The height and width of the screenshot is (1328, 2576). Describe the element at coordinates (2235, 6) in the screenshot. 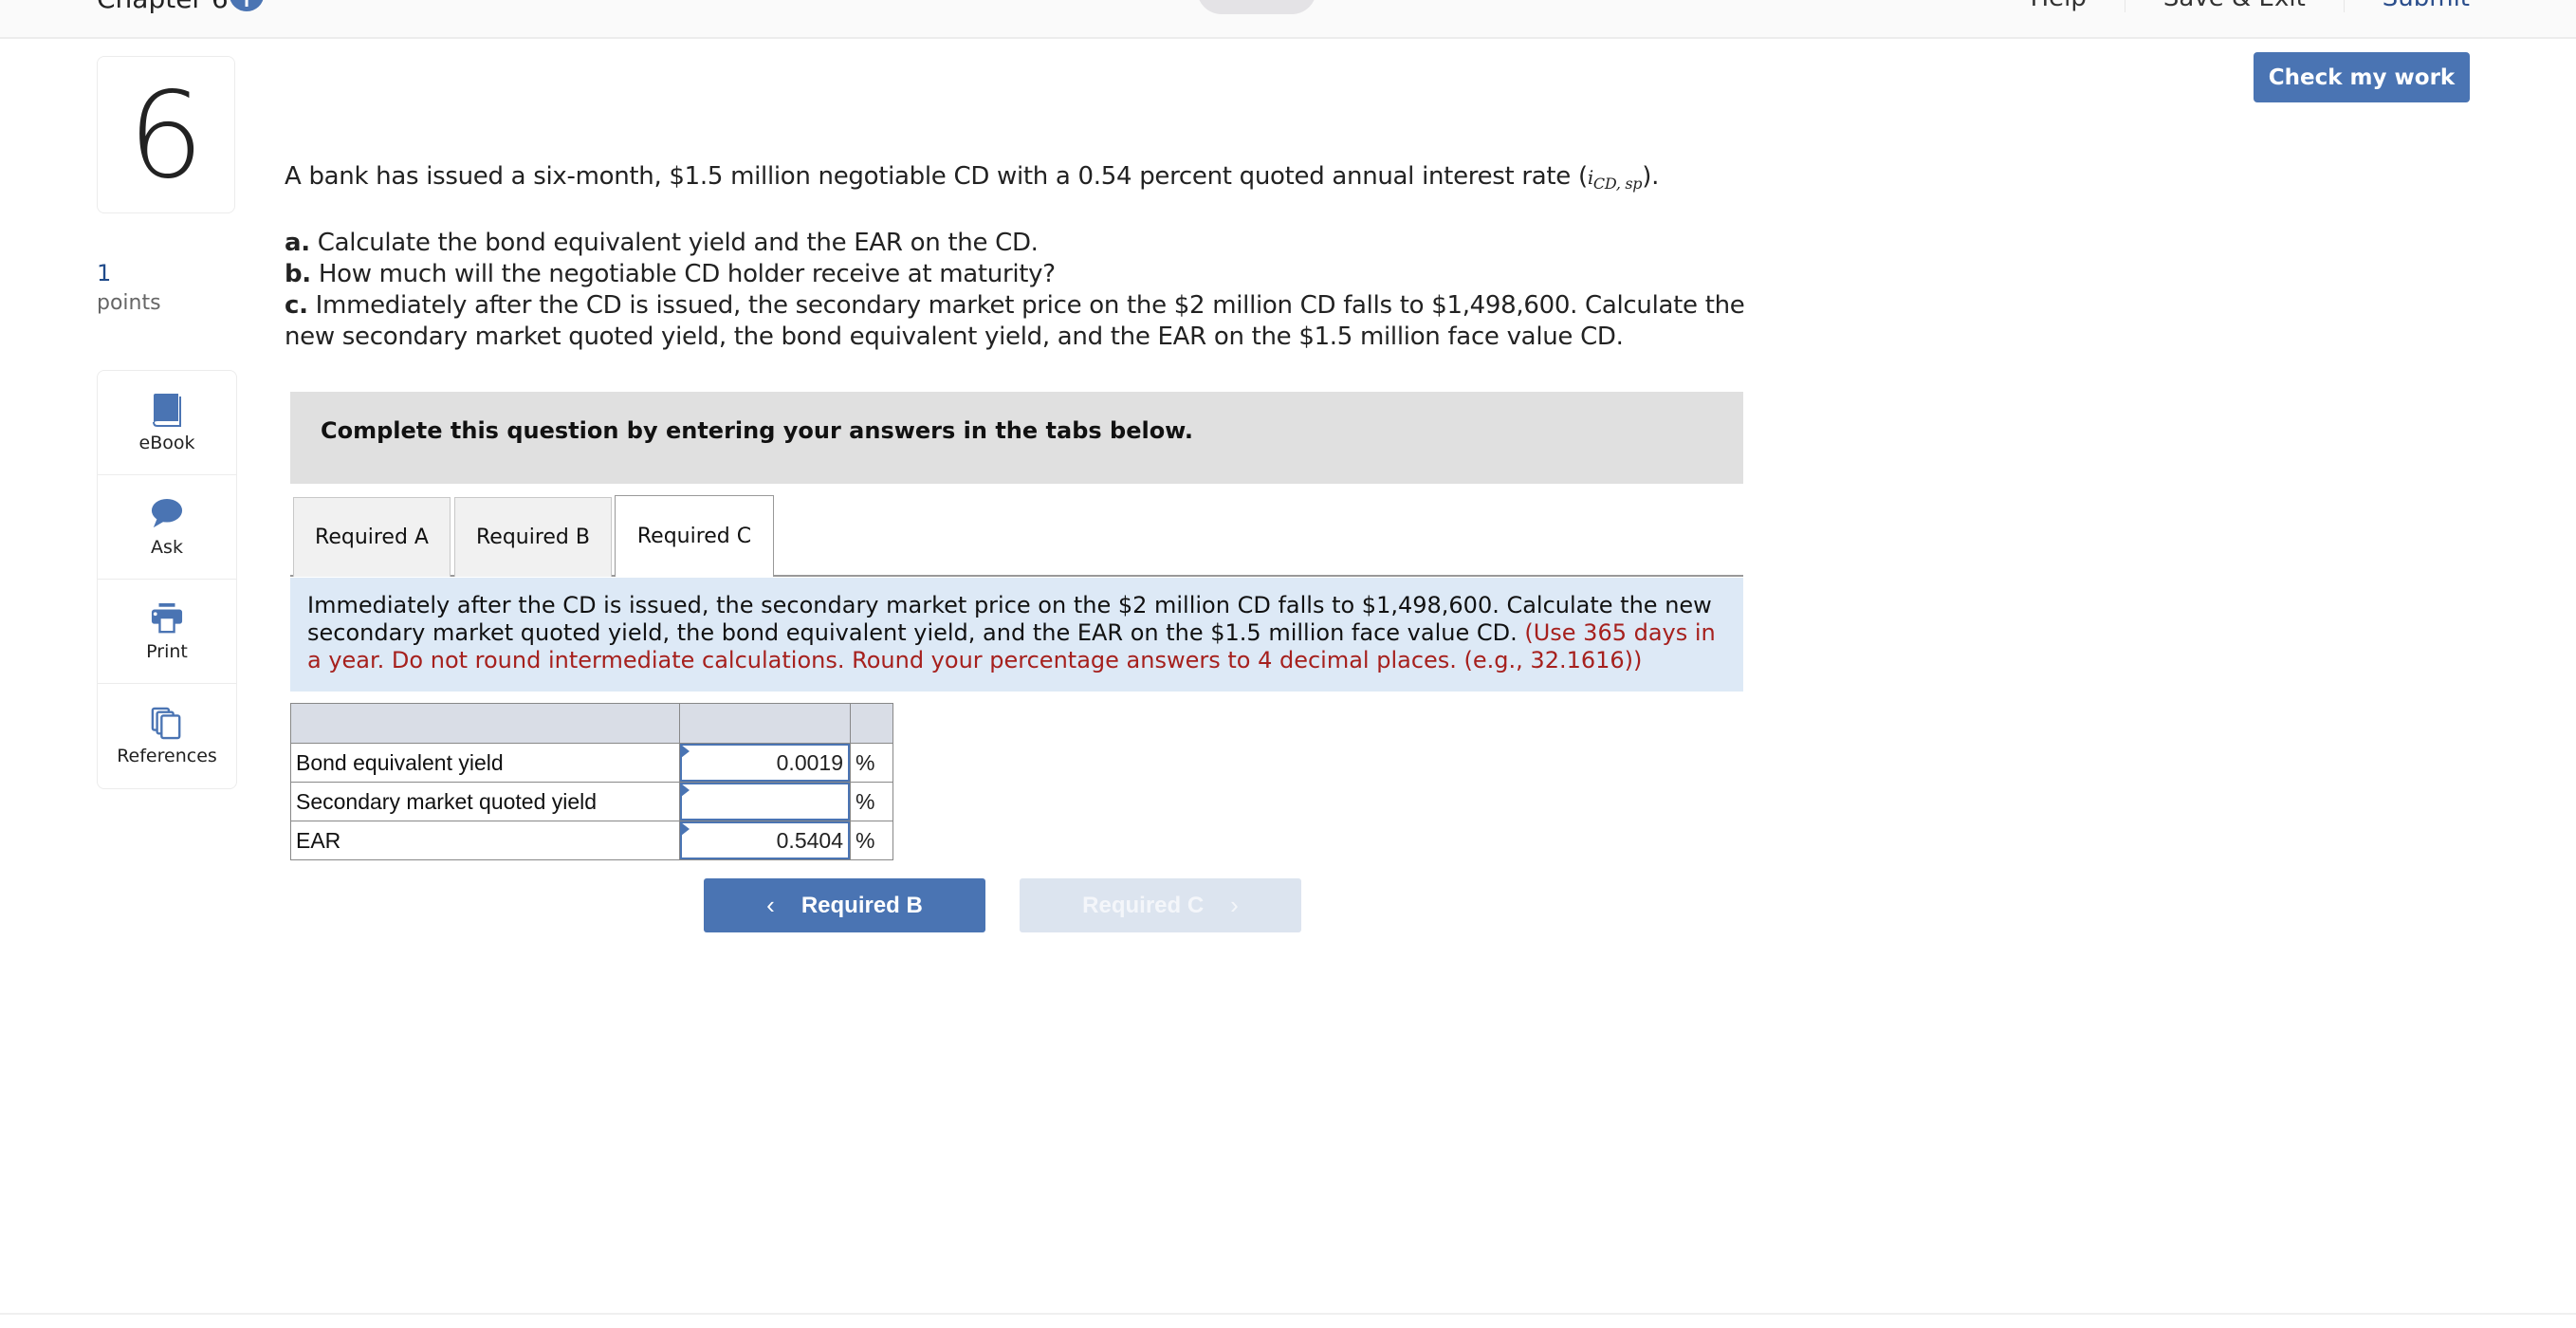

I see `save-exit-link: Save & Exit` at that location.